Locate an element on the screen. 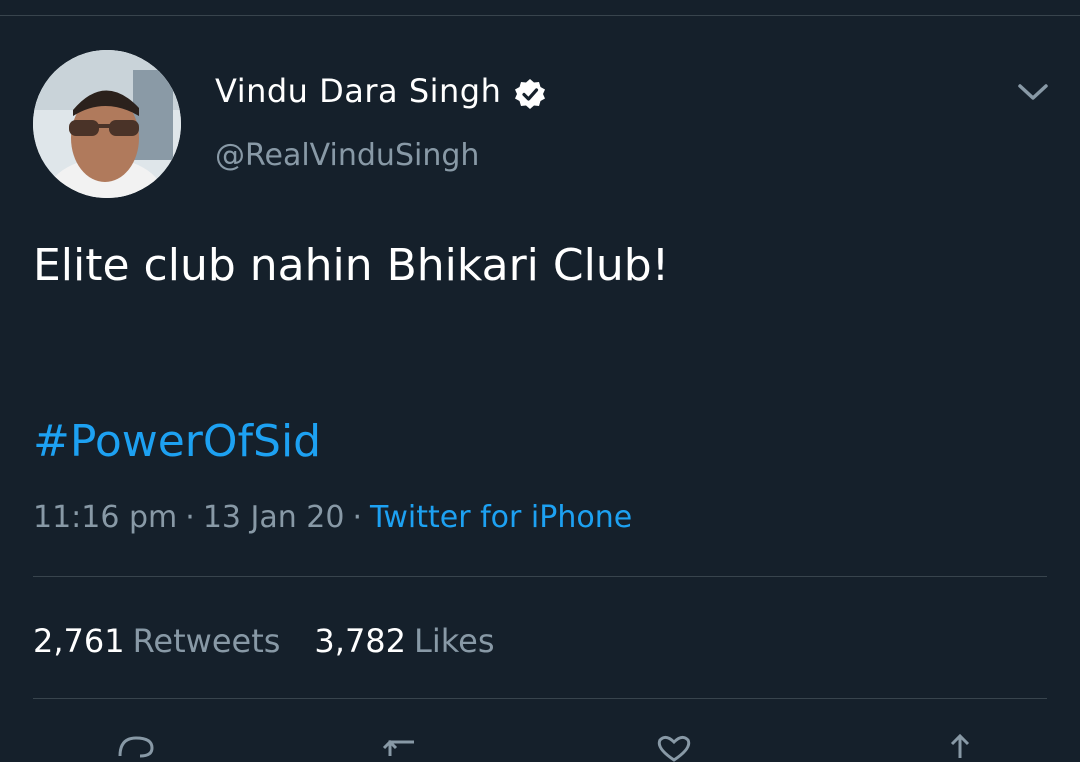  tweet-meta: 11:16 pm · 13 Jan 20 · Twitter for iPhone is located at coordinates (332, 517).